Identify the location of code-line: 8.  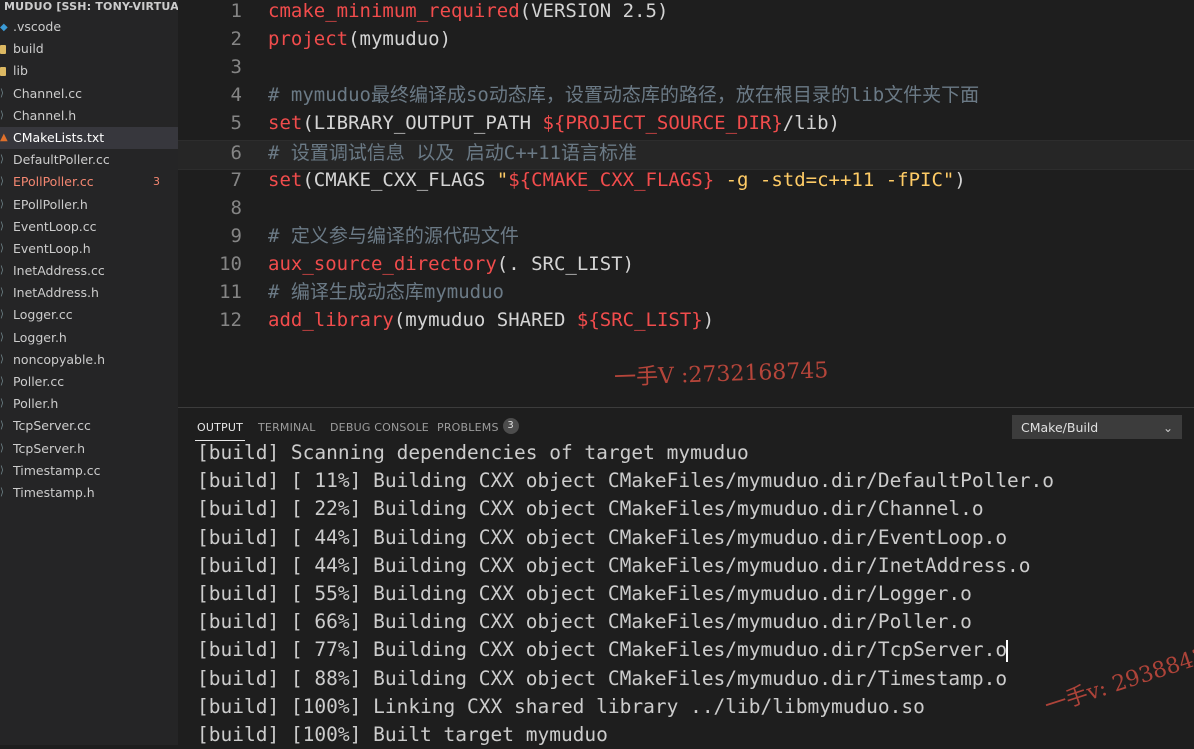
(686, 210).